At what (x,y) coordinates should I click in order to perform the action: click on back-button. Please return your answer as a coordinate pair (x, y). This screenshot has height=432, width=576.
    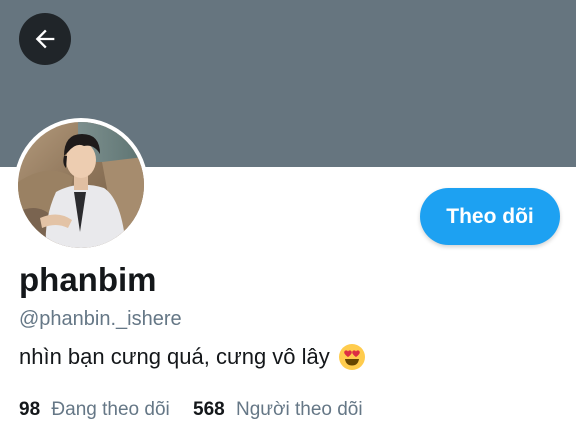
    Looking at the image, I should click on (45, 39).